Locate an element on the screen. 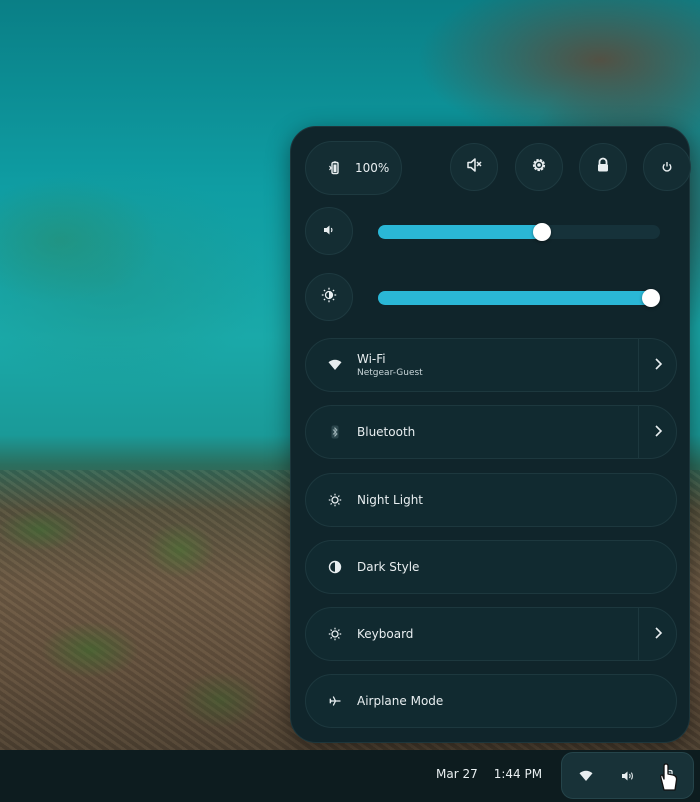  keyboard-menu-button is located at coordinates (657, 634).